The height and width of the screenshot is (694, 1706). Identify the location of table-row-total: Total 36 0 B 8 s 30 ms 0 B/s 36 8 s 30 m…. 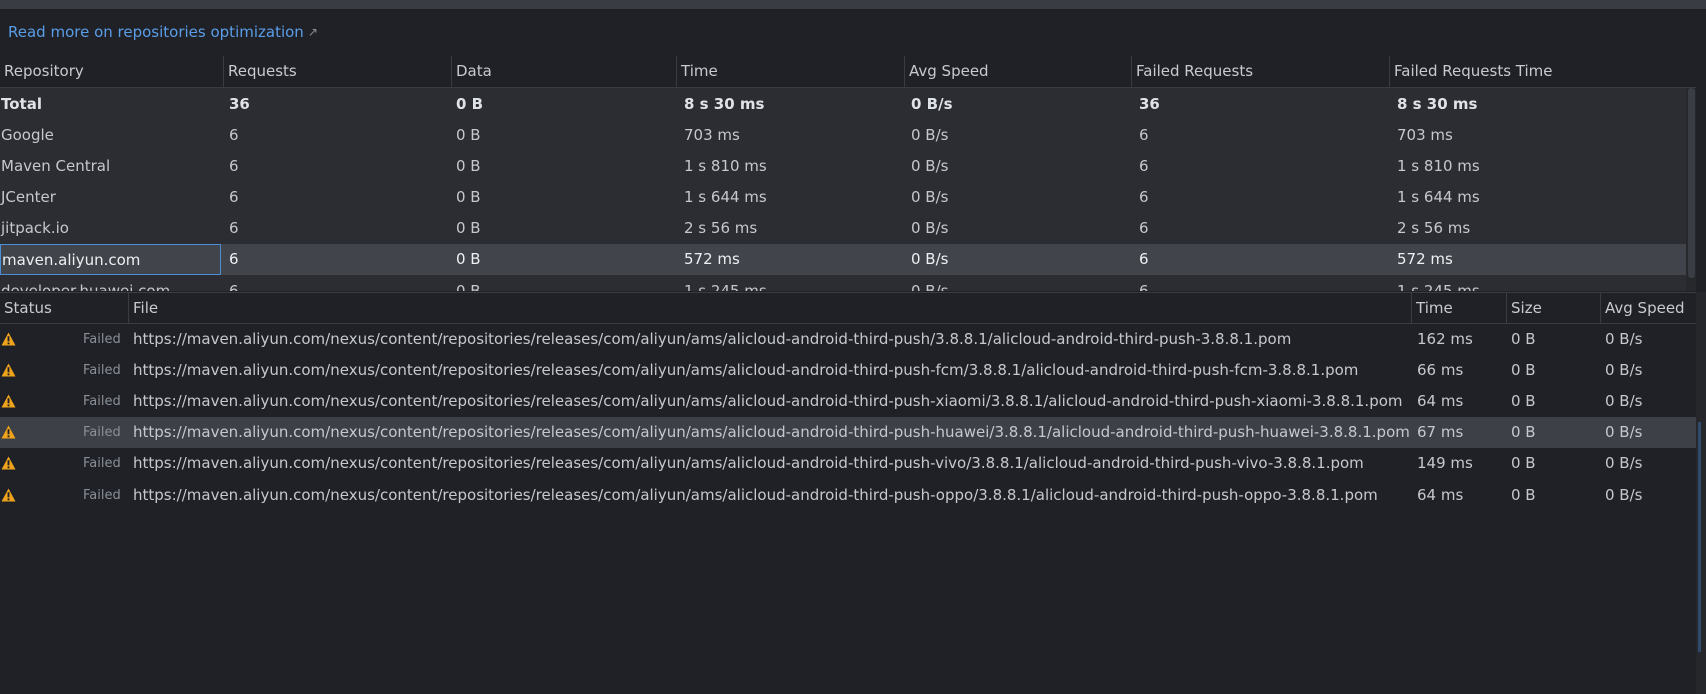
(843, 104).